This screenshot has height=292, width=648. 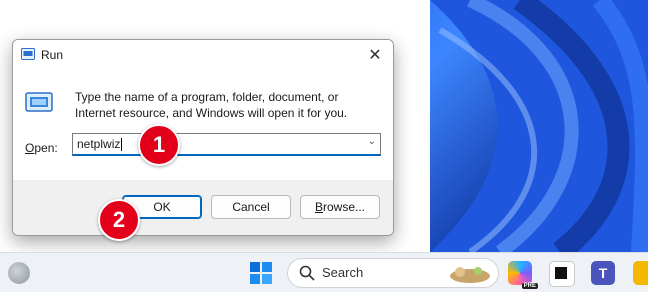 What do you see at coordinates (226, 144) in the screenshot?
I see `open-combobox: netplwiz ⌄` at bounding box center [226, 144].